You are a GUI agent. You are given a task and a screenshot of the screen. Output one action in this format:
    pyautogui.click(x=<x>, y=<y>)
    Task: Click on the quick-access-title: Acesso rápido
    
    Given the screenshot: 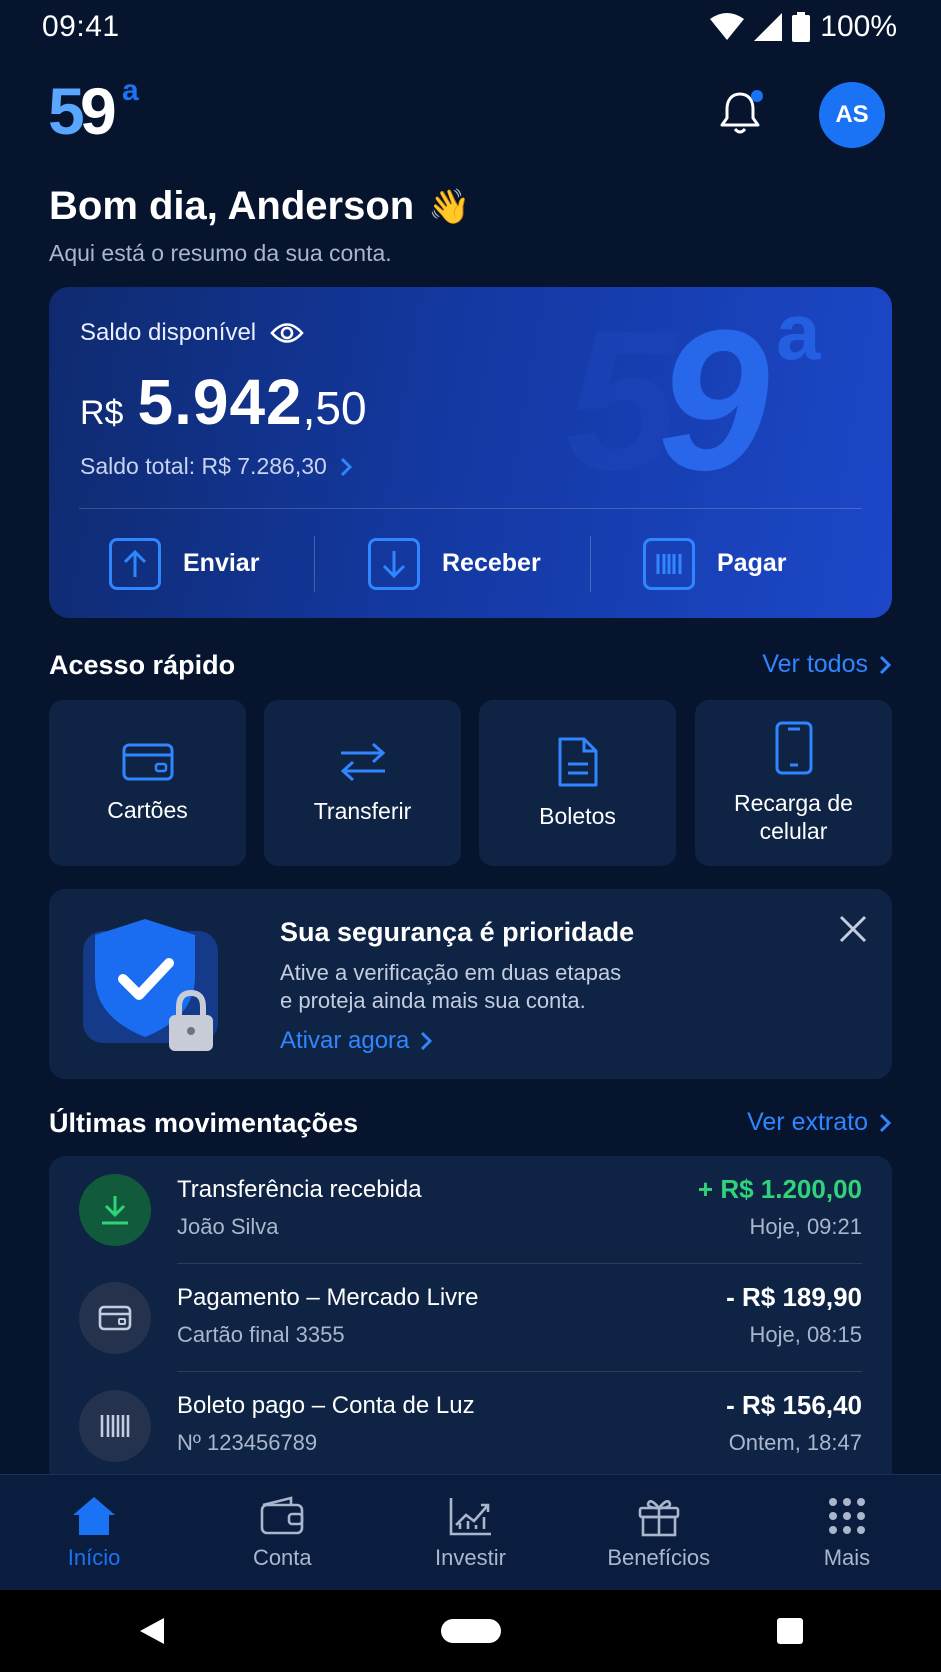 What is the action you would take?
    pyautogui.click(x=142, y=665)
    